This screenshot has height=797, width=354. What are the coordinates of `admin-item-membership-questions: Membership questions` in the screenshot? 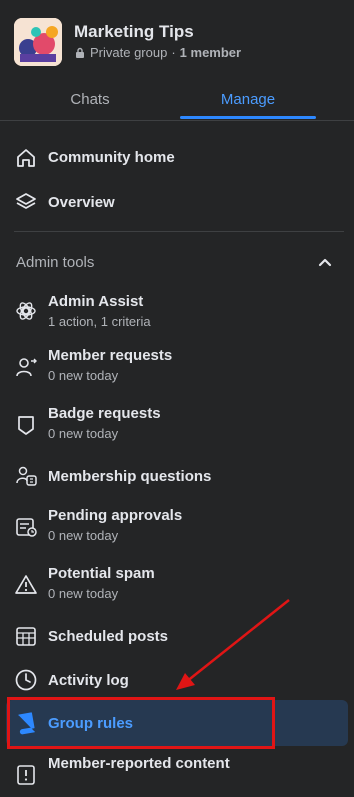 It's located at (177, 476).